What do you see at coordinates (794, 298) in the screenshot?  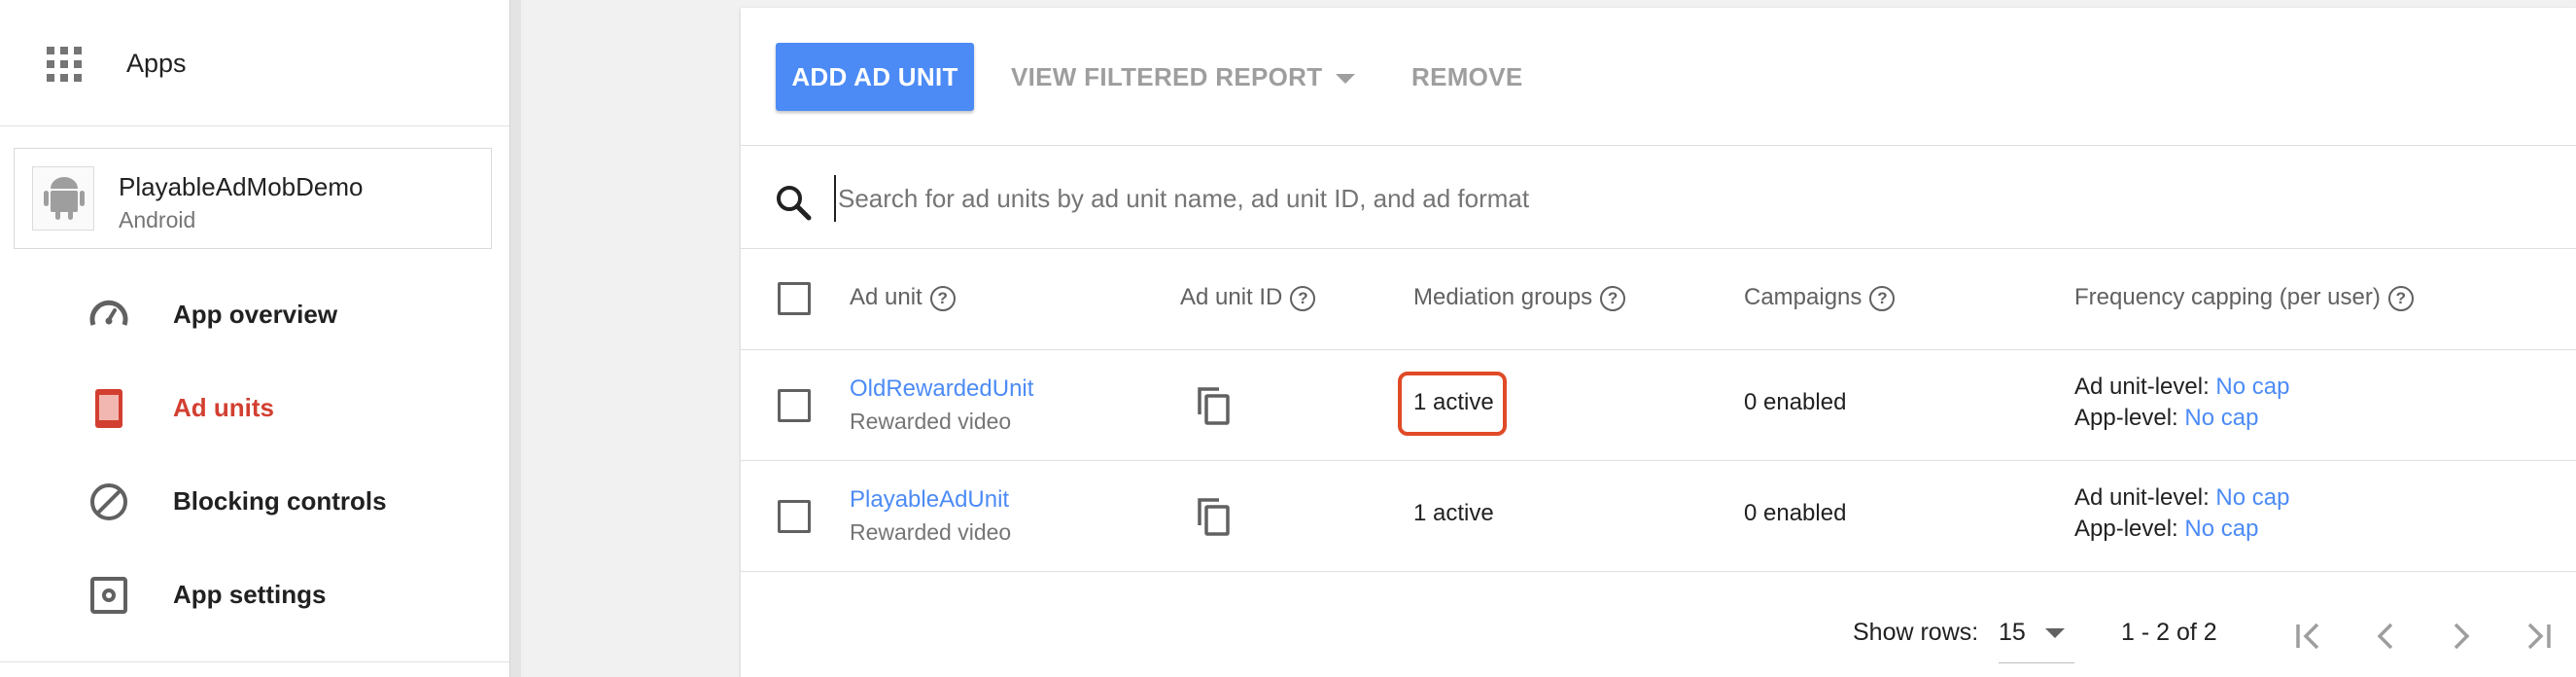 I see `select-all-checkbox` at bounding box center [794, 298].